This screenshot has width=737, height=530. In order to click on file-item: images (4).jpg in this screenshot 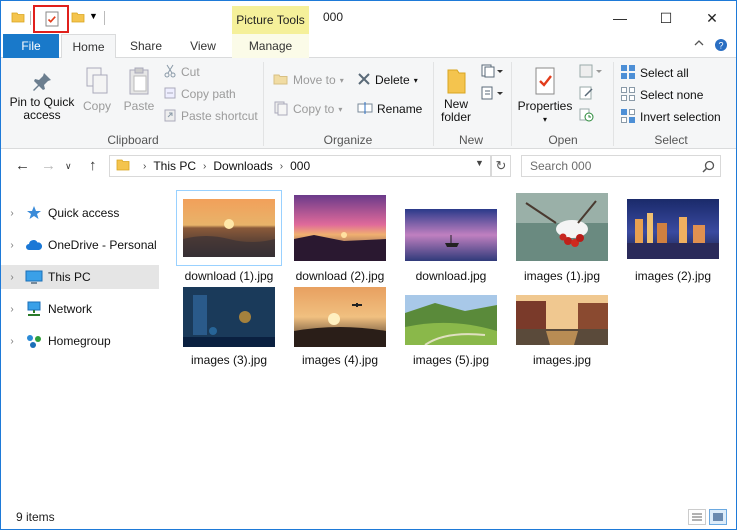, I will do `click(340, 326)`.